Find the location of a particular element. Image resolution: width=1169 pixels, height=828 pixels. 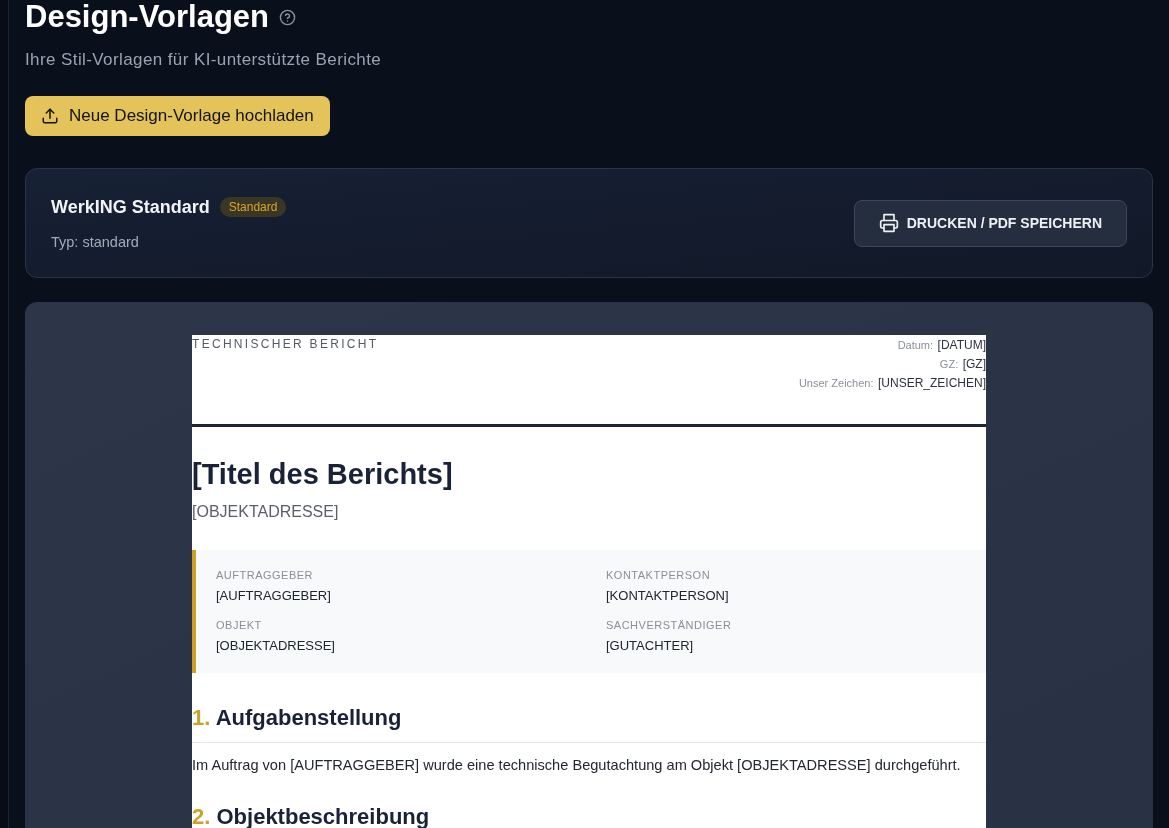

info-label: KONTAKTPERSON is located at coordinates (658, 575).